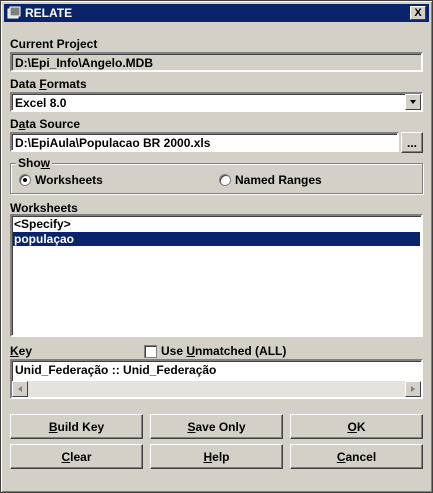  Describe the element at coordinates (14, 12) in the screenshot. I see `app-icon` at that location.